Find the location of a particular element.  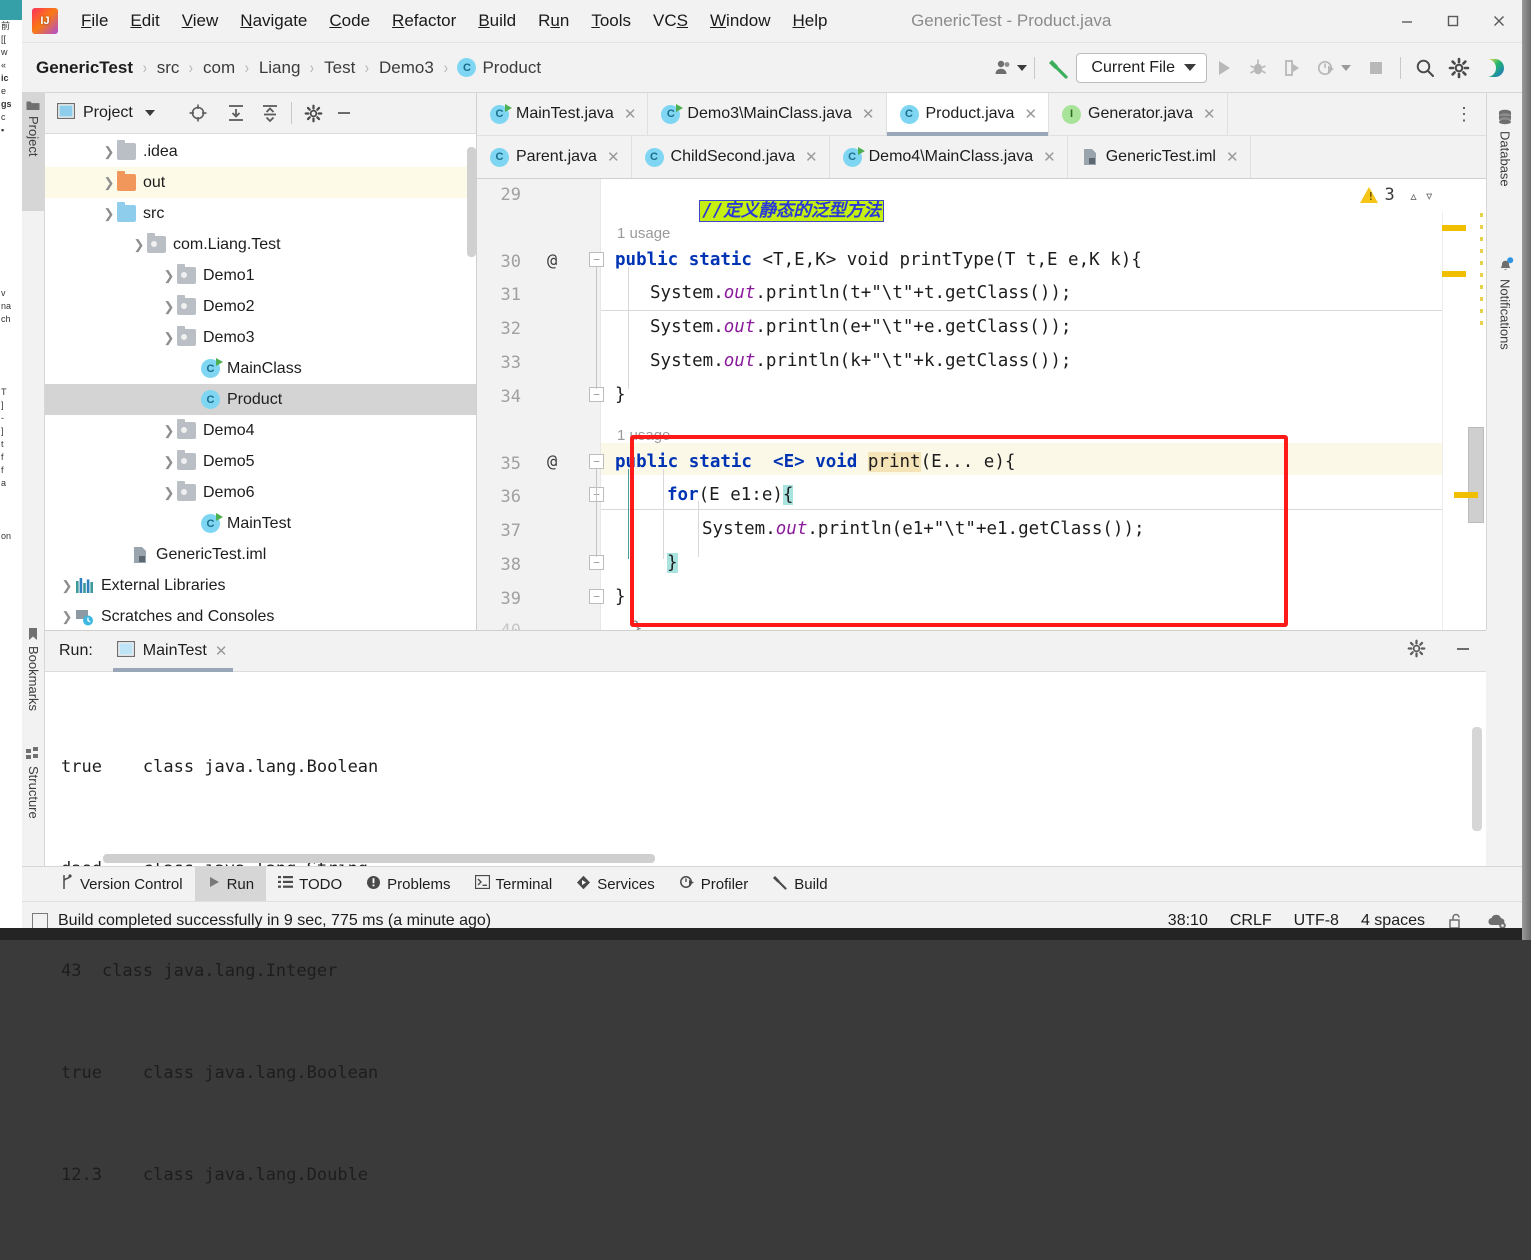

menu-run: Run is located at coordinates (553, 21).